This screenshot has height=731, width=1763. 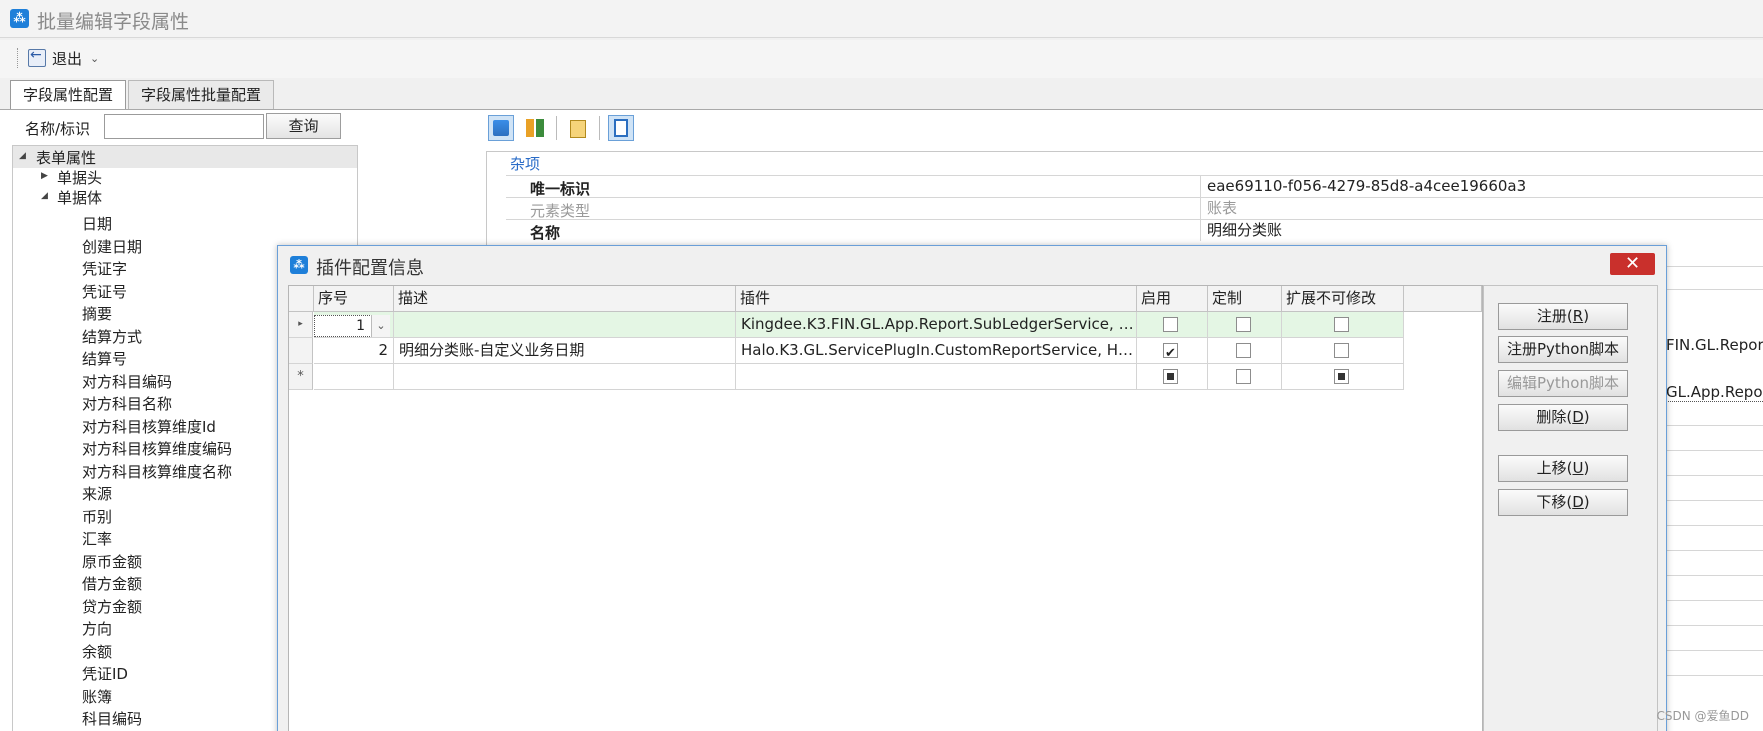 I want to click on register-python-button: 注册Python脚本, so click(x=1563, y=349).